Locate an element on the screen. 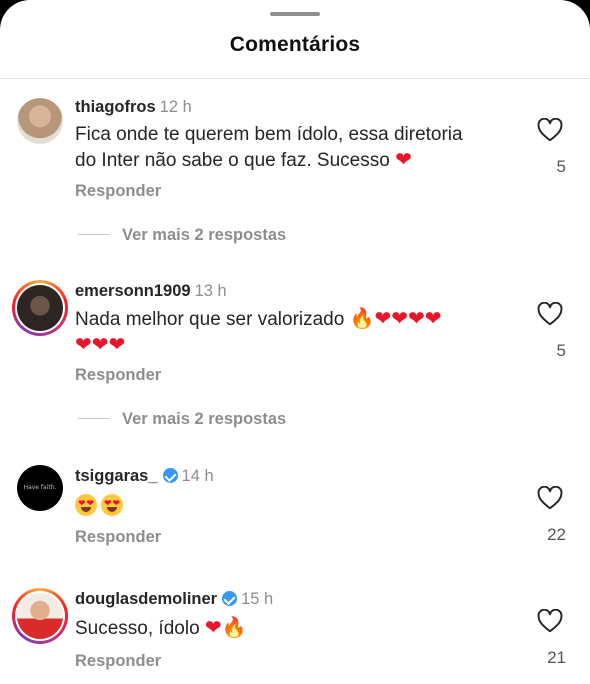 This screenshot has width=590, height=684. comment-time: 12 h is located at coordinates (175, 107).